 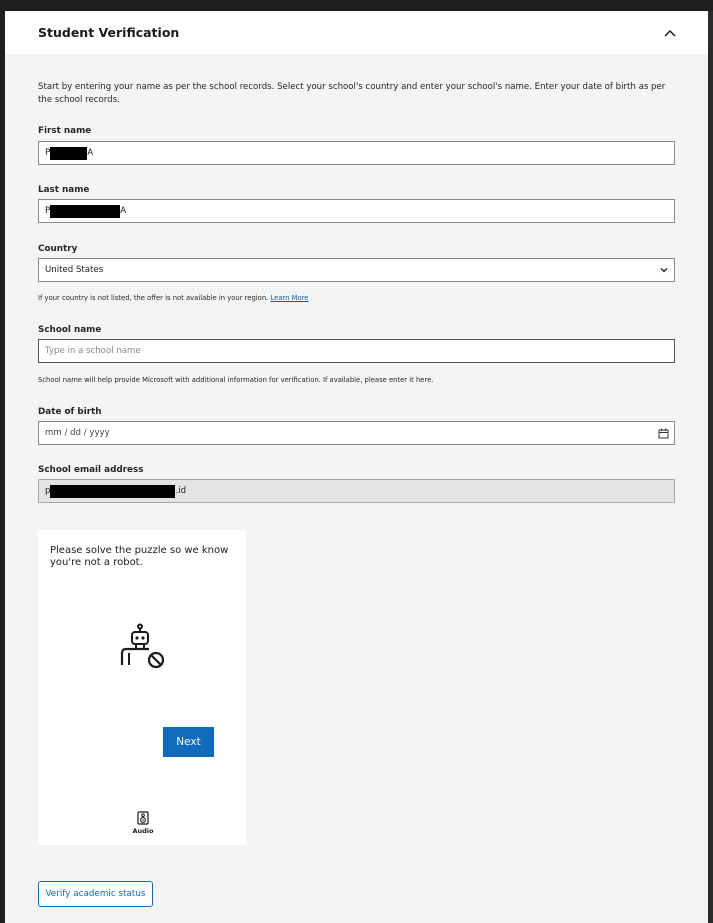 I want to click on panel-header: Student Verification, so click(x=356, y=32).